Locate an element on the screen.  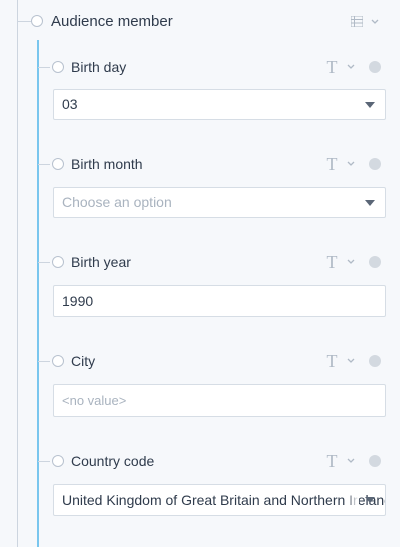
birth-month-select: Choose an option is located at coordinates (219, 202).